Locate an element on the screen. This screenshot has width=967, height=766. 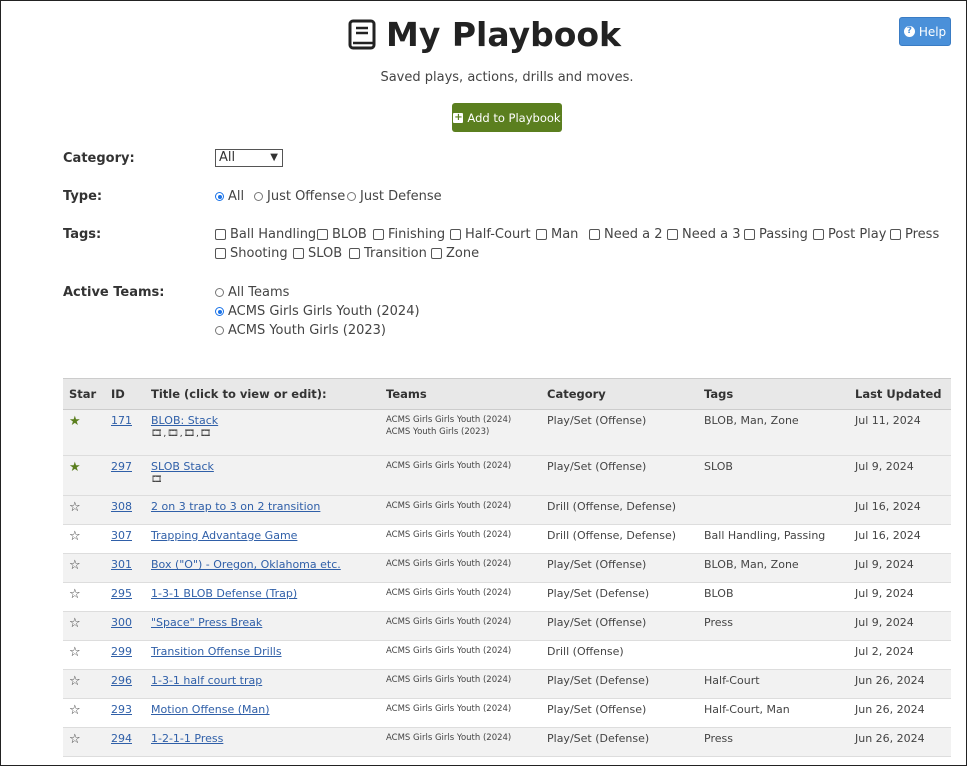
type-option-all: All is located at coordinates (229, 196).